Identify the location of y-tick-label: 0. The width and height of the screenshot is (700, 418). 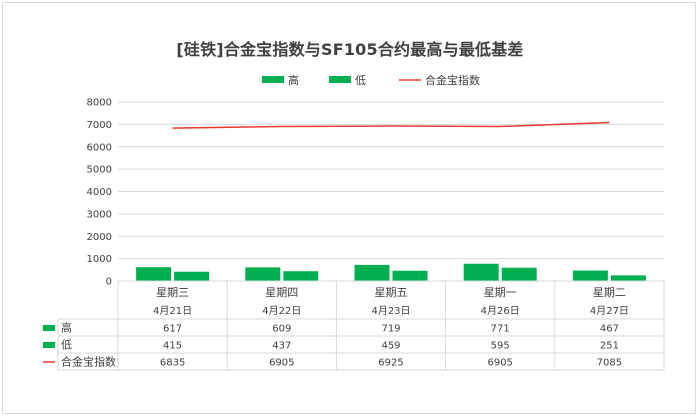
(109, 282).